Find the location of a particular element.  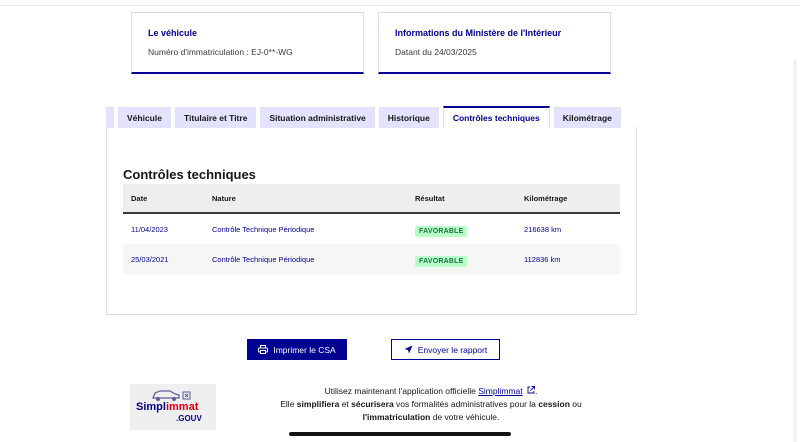

ministry-card-title: Informations du Ministère de l'Intérieur is located at coordinates (478, 33).